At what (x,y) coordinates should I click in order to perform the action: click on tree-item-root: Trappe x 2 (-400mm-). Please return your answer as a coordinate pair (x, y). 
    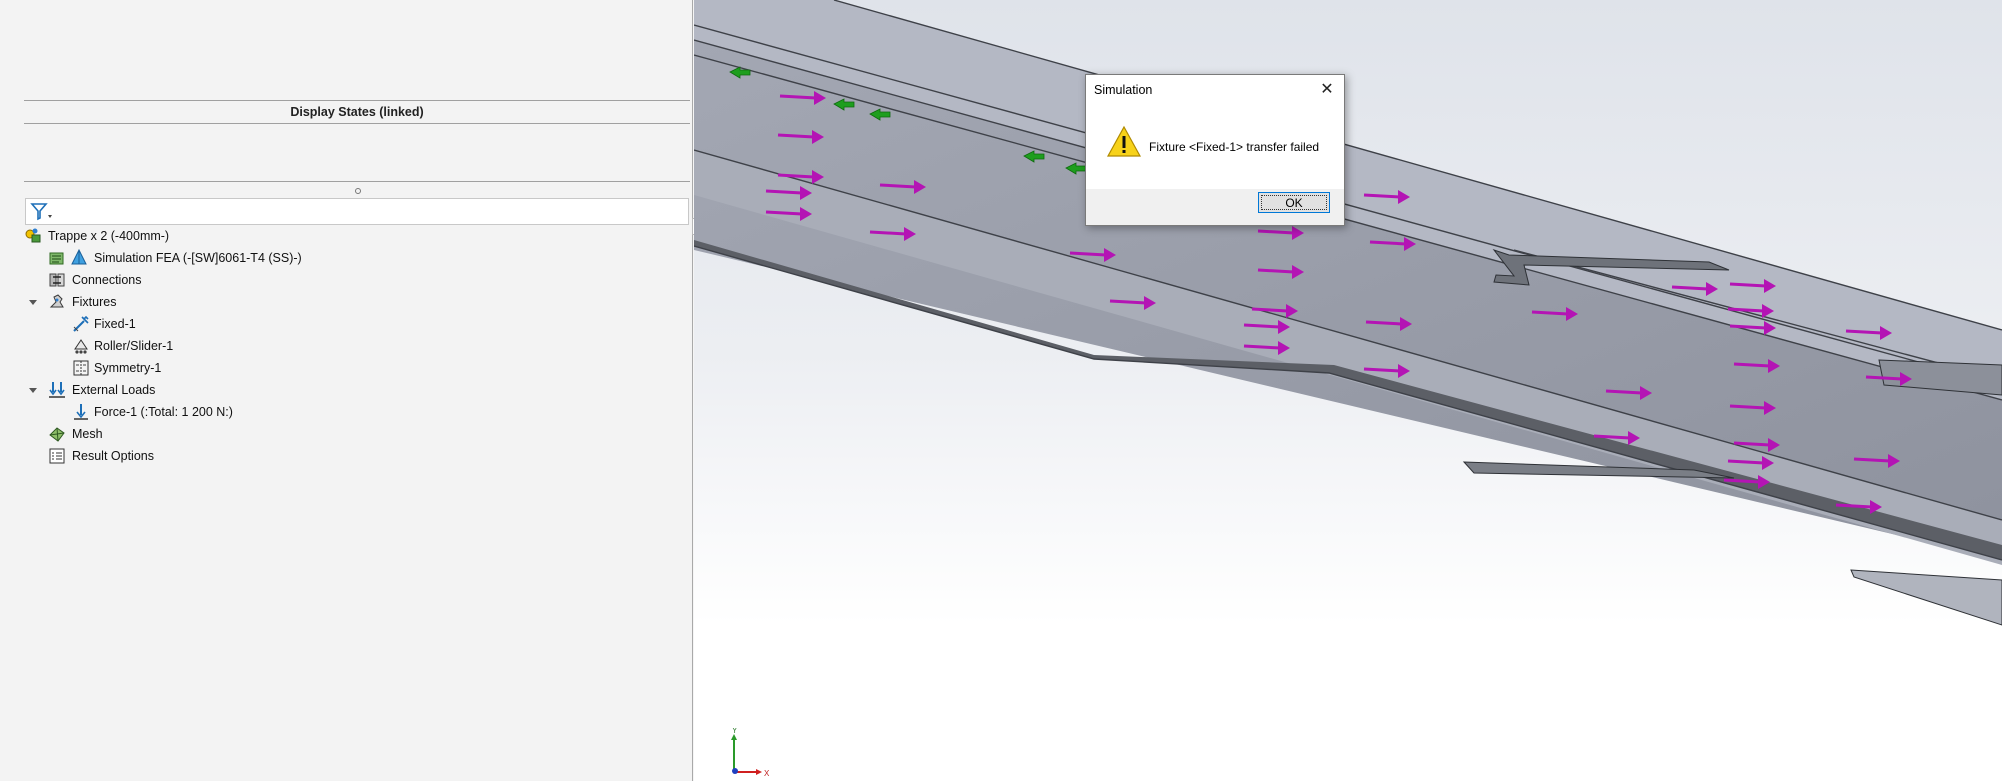
    Looking at the image, I should click on (174, 236).